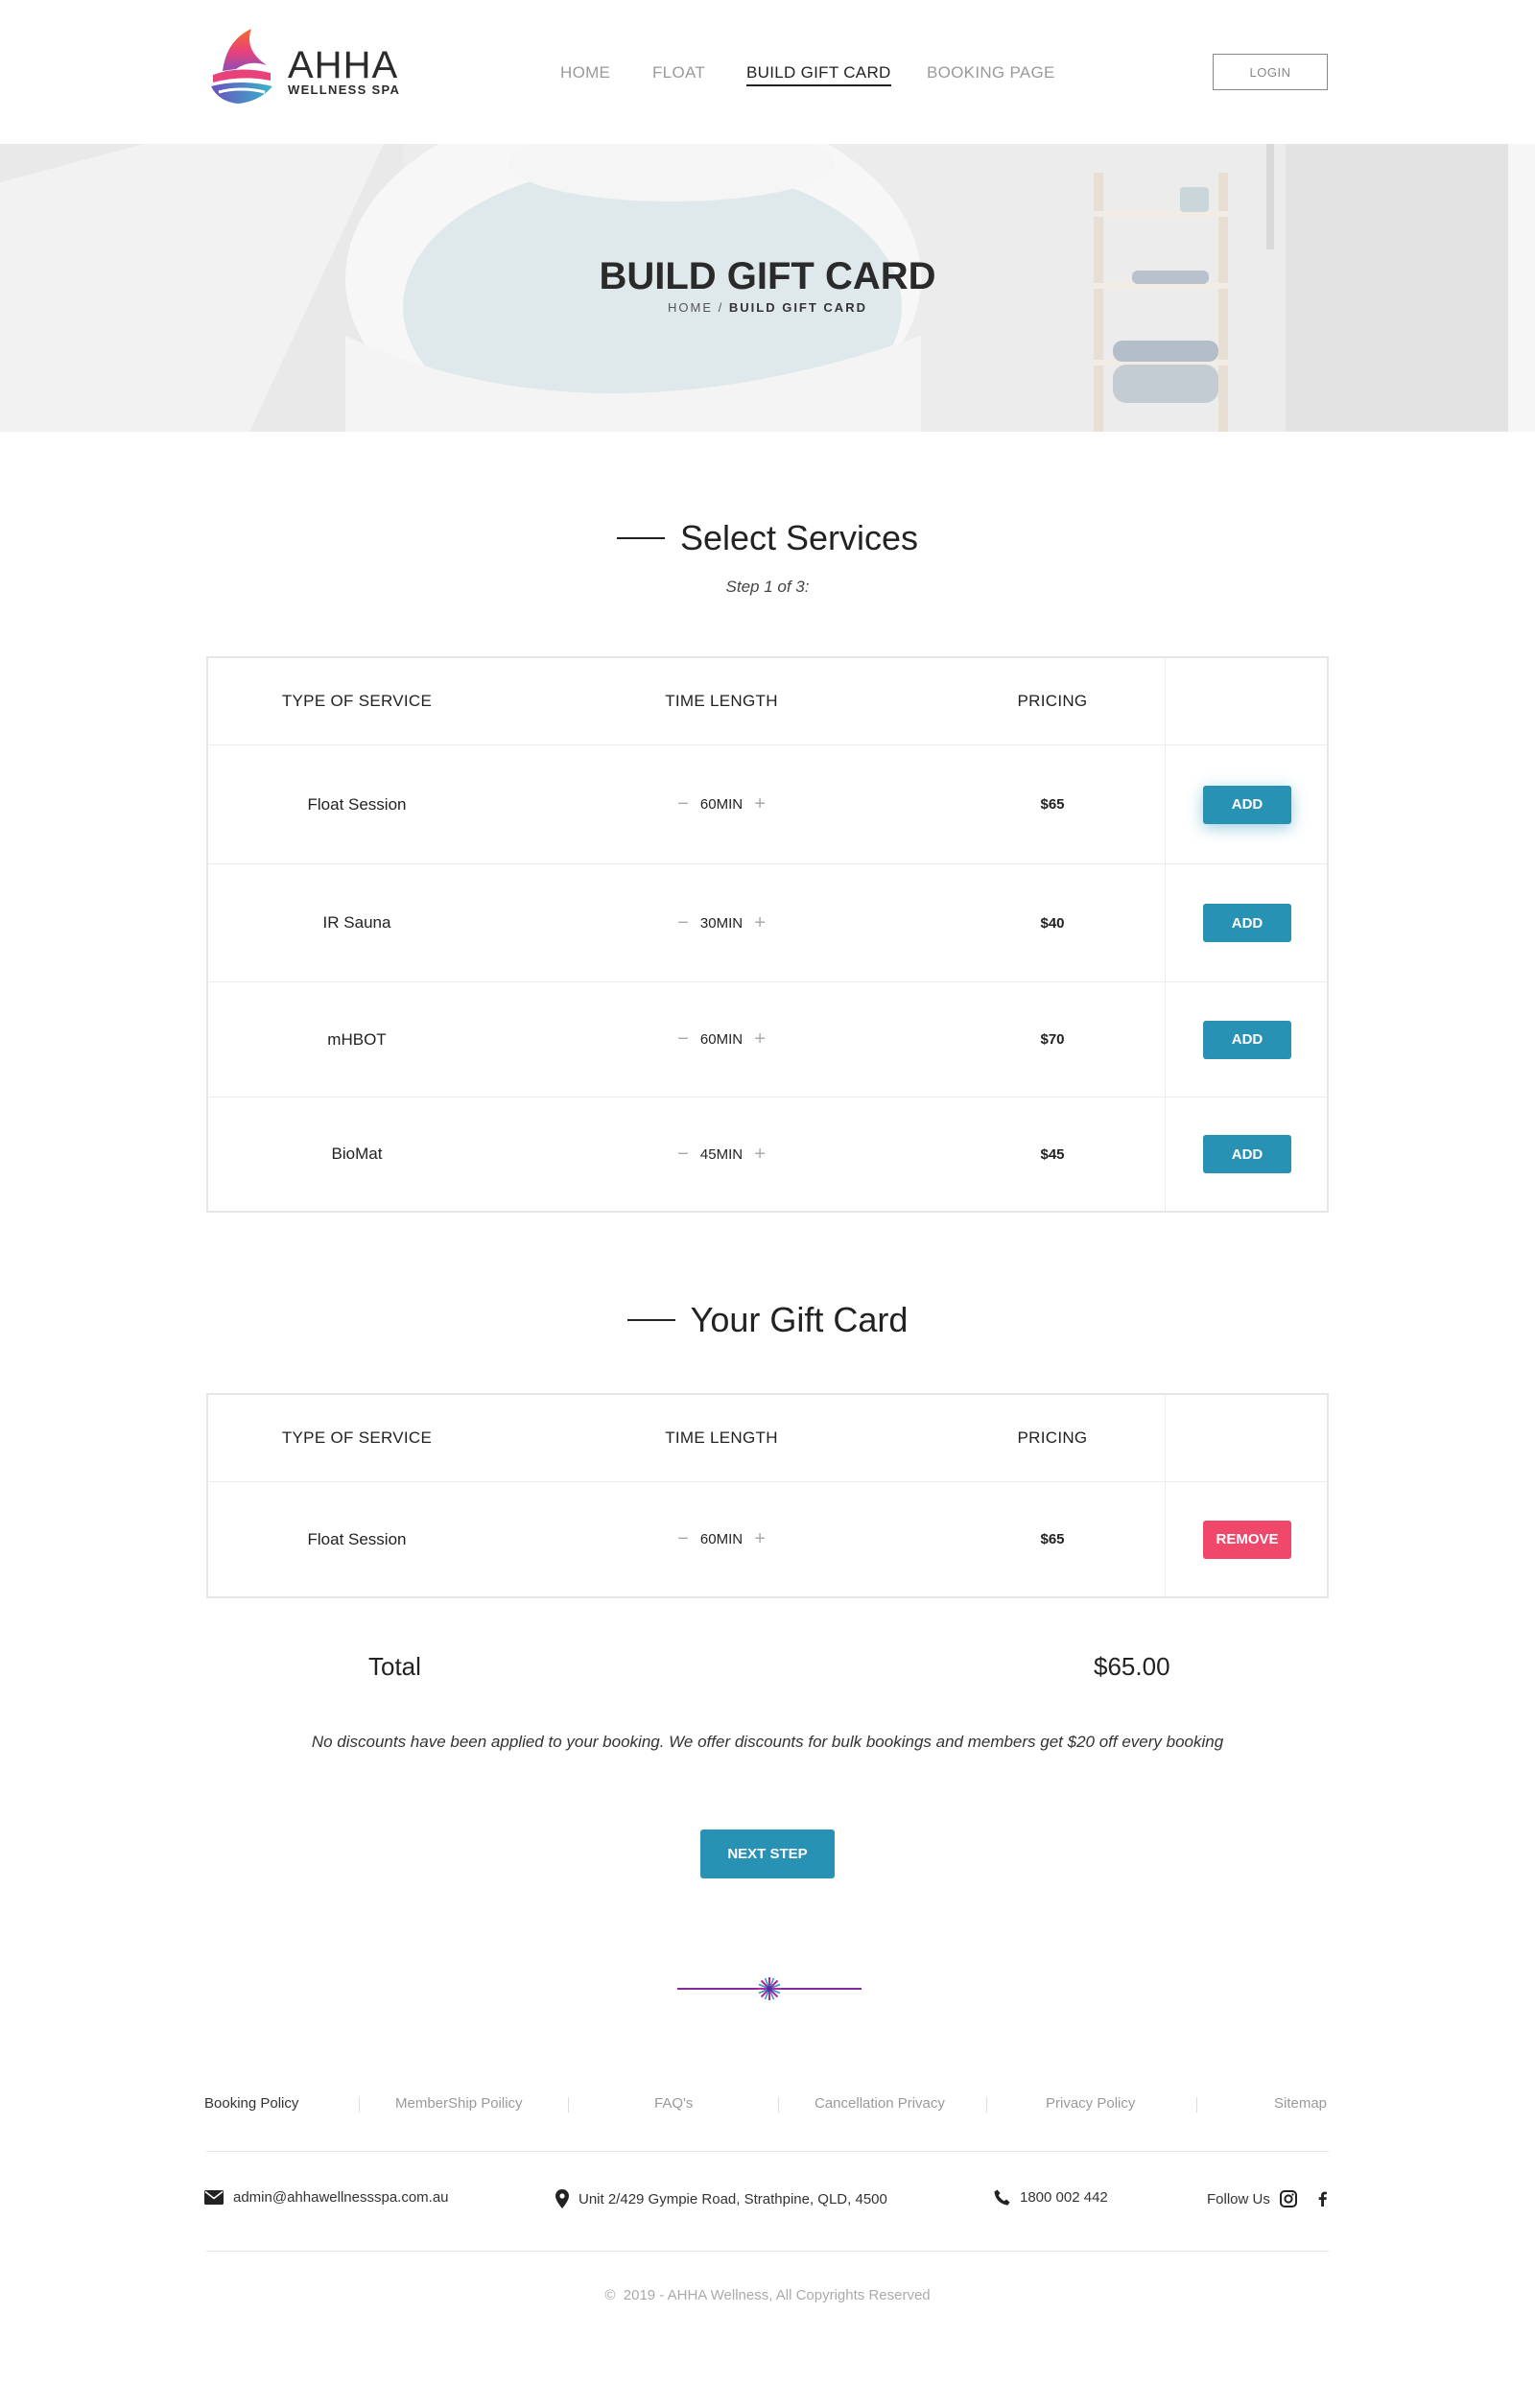 This screenshot has width=1535, height=2408. What do you see at coordinates (818, 74) in the screenshot?
I see `nav-item-build-gift-card: BUILD GIFT CARD` at bounding box center [818, 74].